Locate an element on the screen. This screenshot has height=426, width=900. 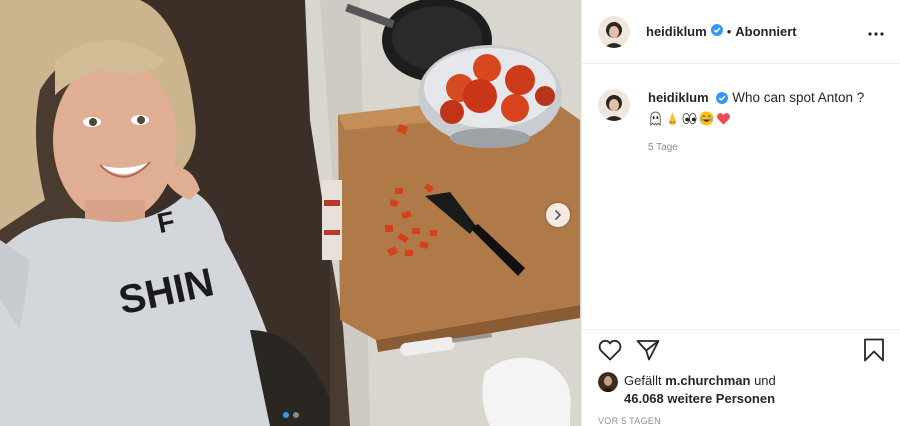
more-options-icon is located at coordinates (876, 32).